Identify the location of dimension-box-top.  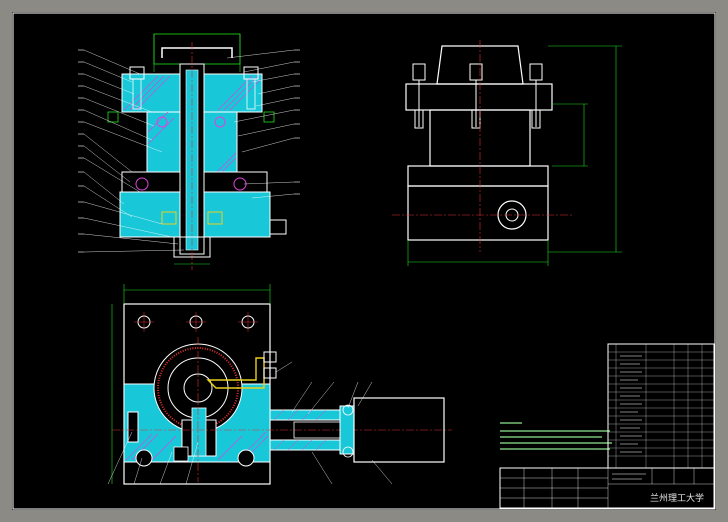
(197, 49).